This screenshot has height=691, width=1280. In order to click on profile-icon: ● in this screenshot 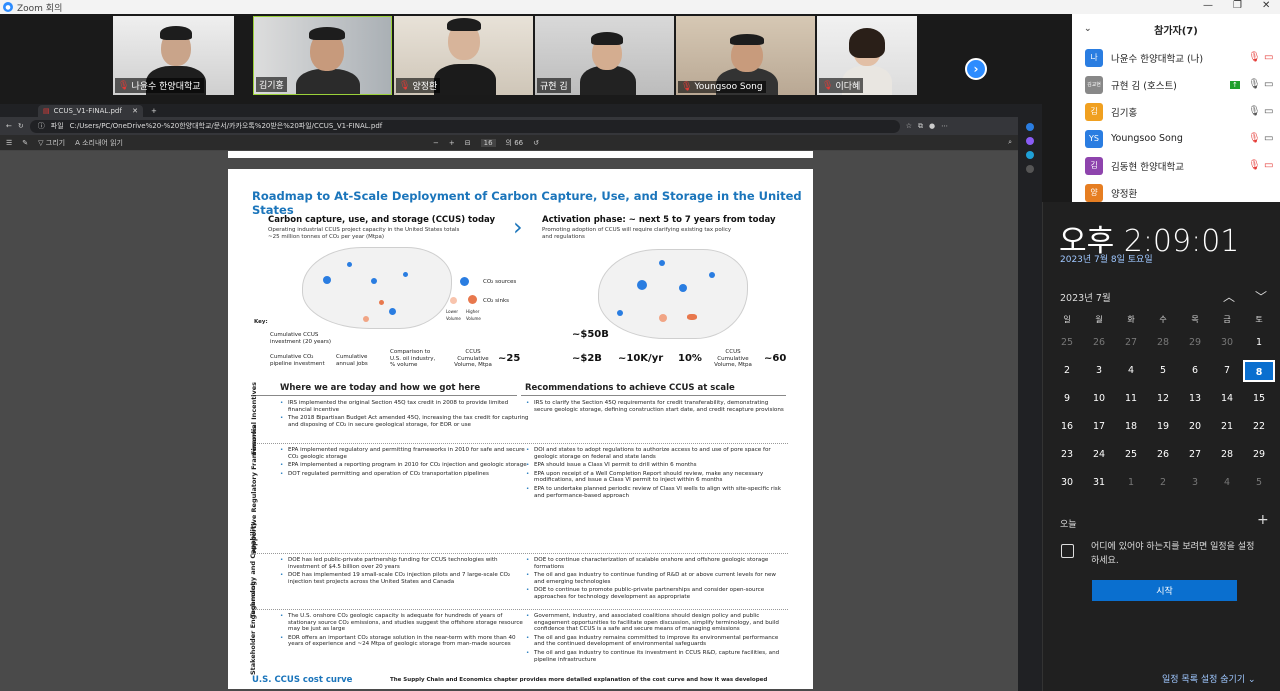, I will do `click(932, 126)`.